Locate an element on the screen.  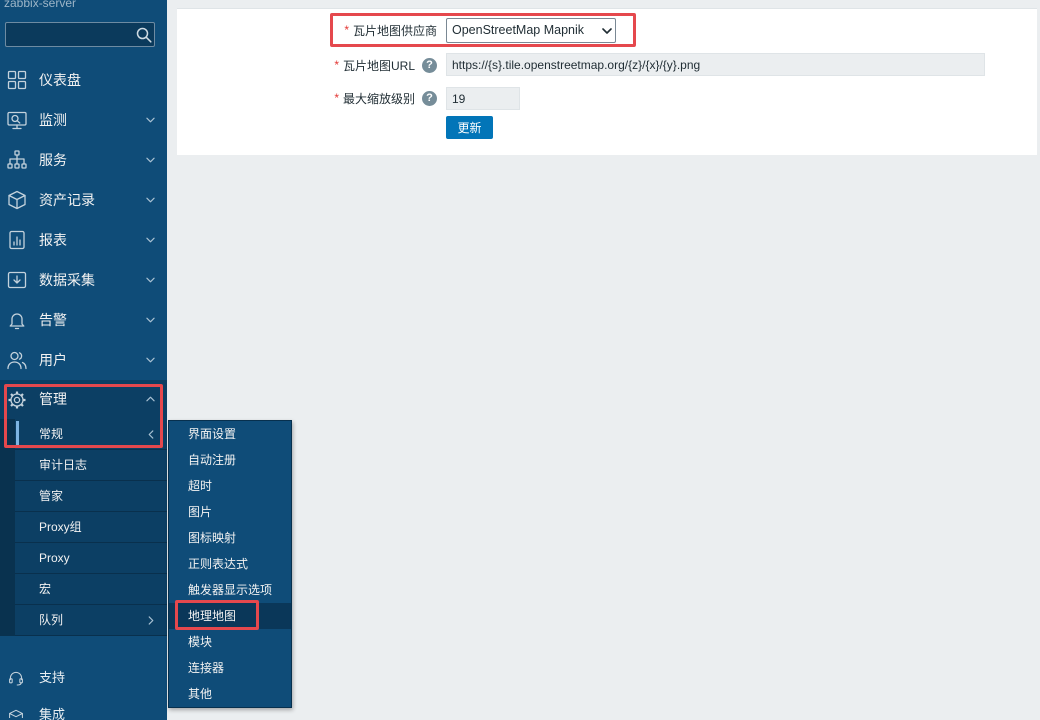
flyout-item-label: 界面设置 is located at coordinates (212, 434).